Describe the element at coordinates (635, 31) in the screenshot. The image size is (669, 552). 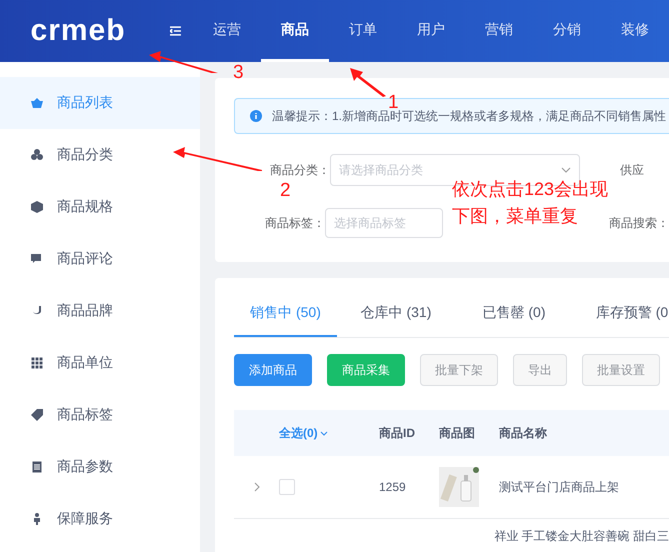
I see `nav-tab: 装修` at that location.